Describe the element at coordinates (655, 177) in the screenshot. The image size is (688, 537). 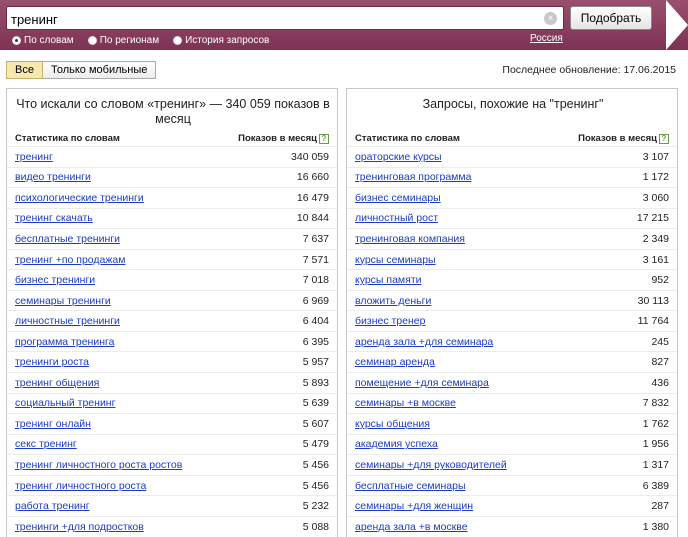
I see `impressions-count: 1 172` at that location.